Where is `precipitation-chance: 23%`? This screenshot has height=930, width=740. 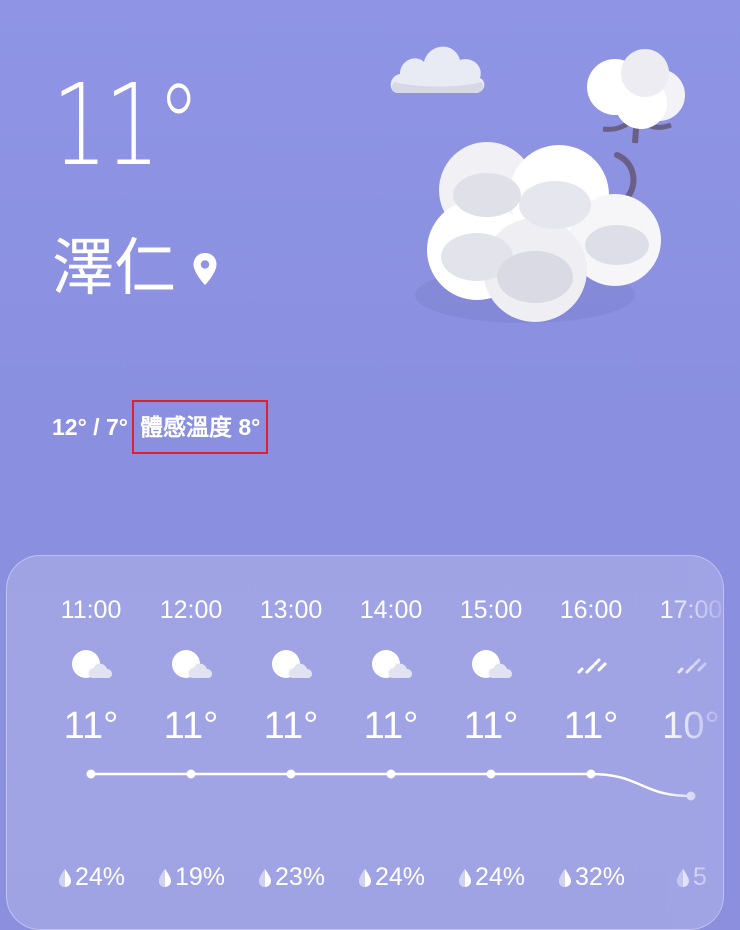 precipitation-chance: 23% is located at coordinates (291, 877).